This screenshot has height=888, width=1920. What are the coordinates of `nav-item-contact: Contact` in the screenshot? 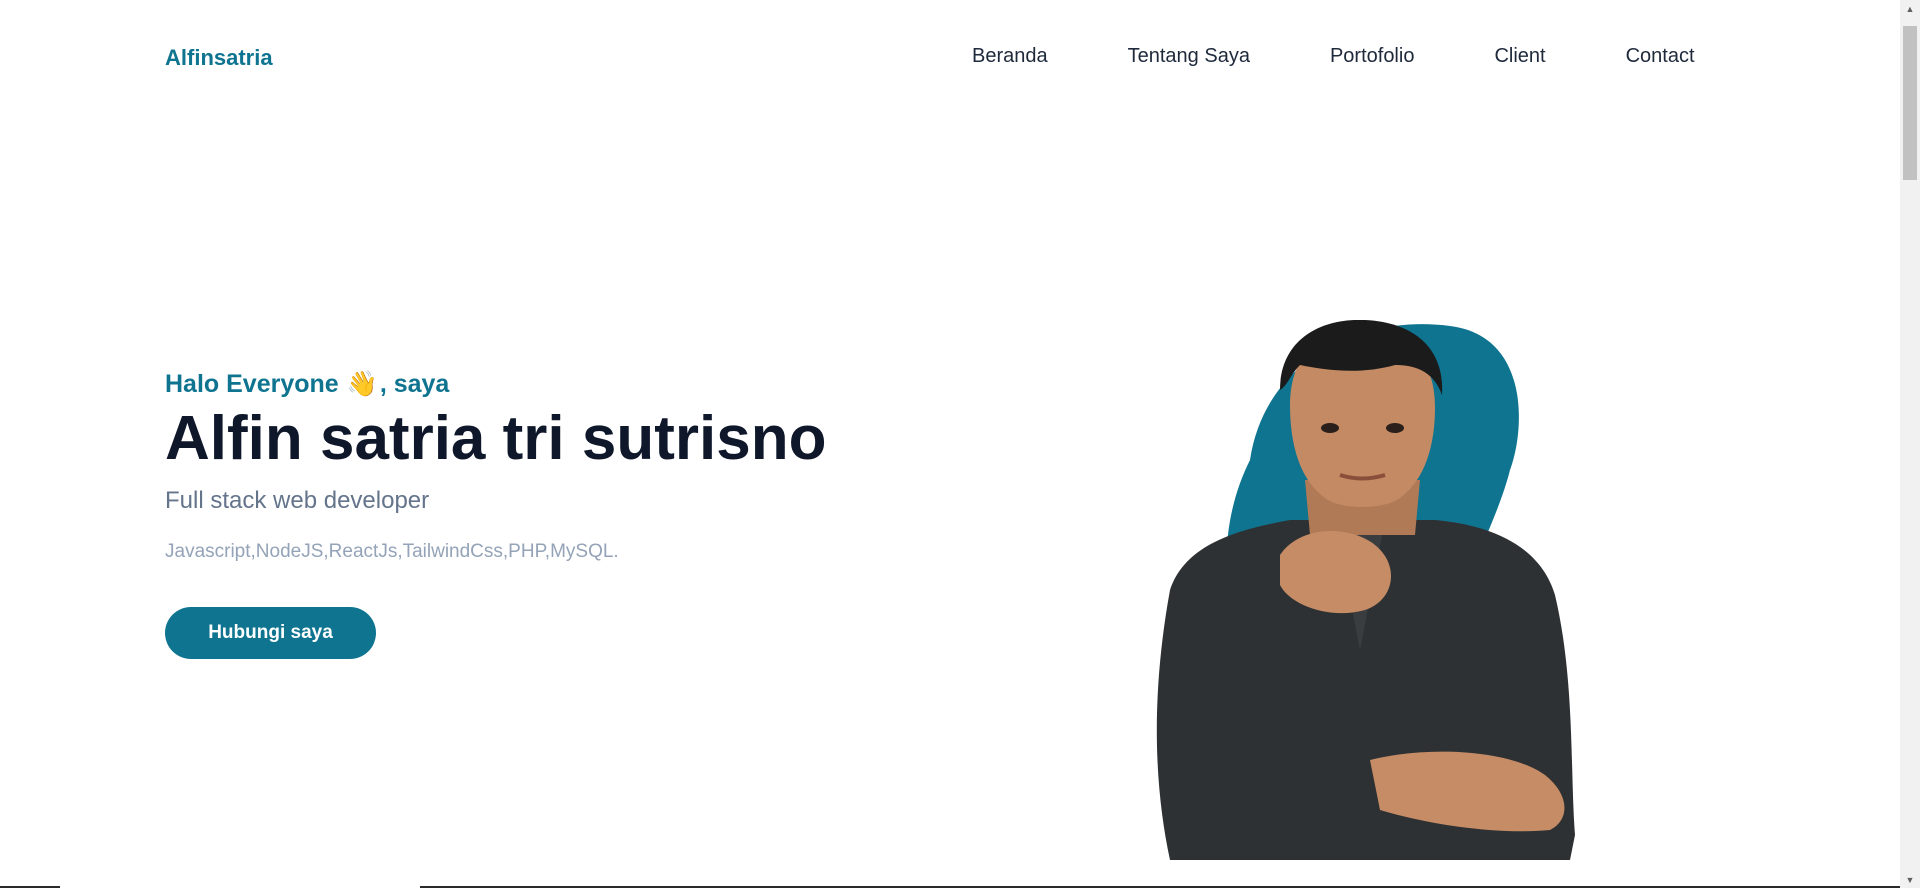 It's located at (1660, 56).